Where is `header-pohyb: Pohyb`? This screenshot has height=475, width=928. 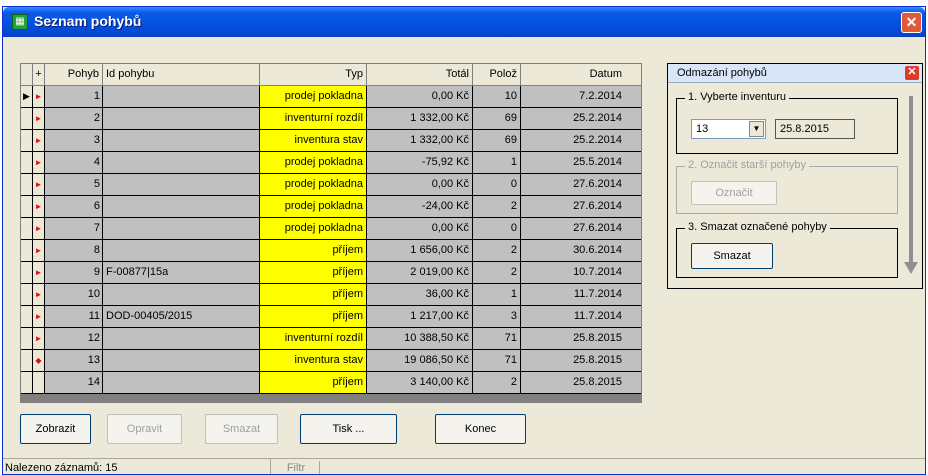
header-pohyb: Pohyb is located at coordinates (74, 75).